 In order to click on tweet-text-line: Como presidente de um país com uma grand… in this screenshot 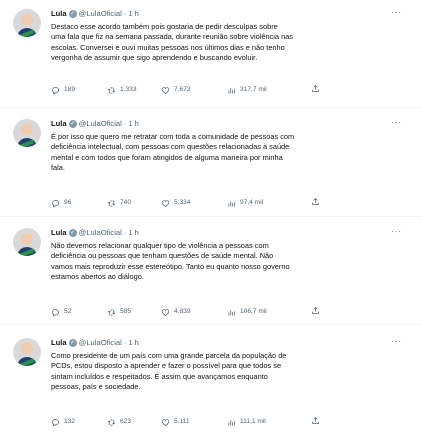, I will do `click(169, 355)`.